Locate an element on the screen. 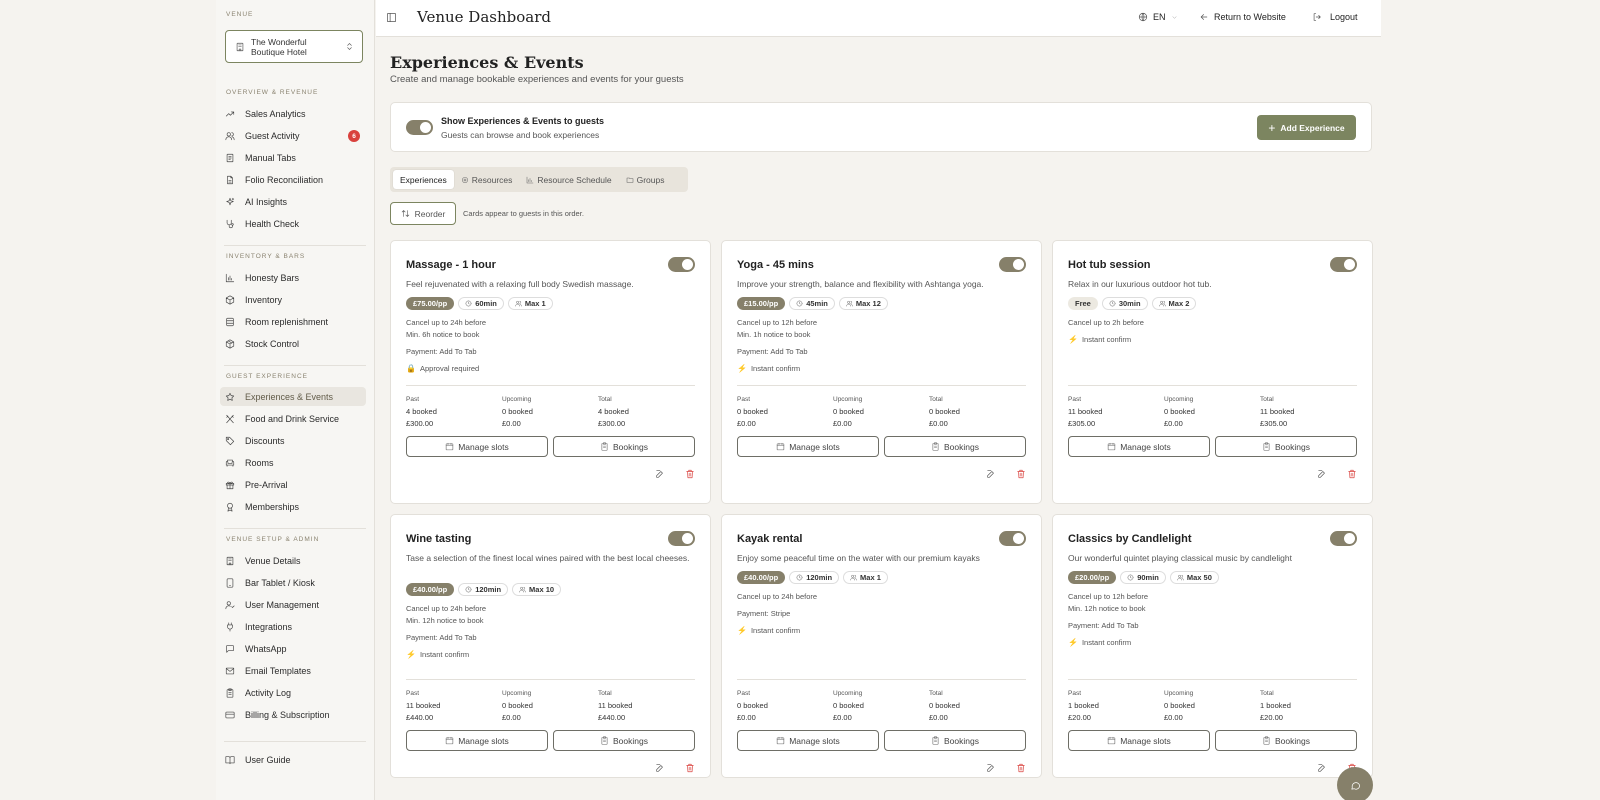  sidebar-divider is located at coordinates (295, 528).